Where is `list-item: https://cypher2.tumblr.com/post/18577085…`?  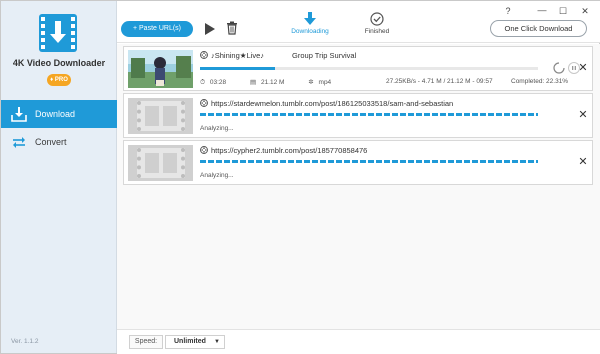 list-item: https://cypher2.tumblr.com/post/18577085… is located at coordinates (358, 162).